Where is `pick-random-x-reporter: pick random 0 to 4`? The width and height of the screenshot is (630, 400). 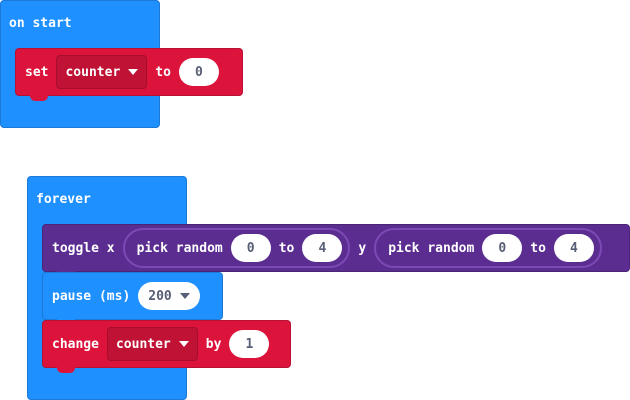 pick-random-x-reporter: pick random 0 to 4 is located at coordinates (236, 248).